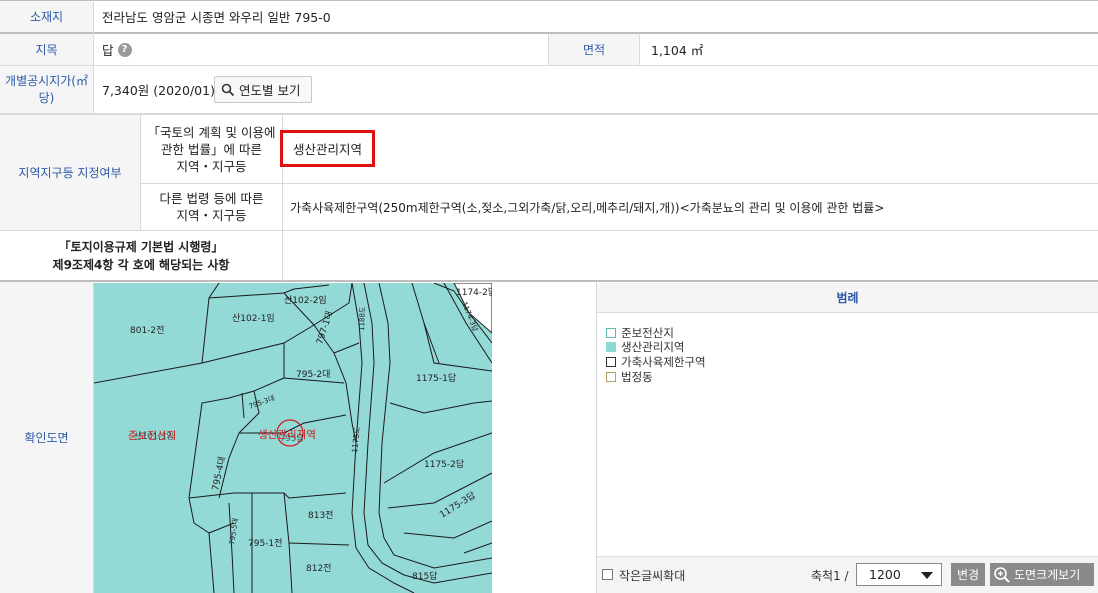 Image resolution: width=1098 pixels, height=593 pixels. What do you see at coordinates (656, 362) in the screenshot?
I see `legend-item-livestock-restriction: 가축사육제한구역` at bounding box center [656, 362].